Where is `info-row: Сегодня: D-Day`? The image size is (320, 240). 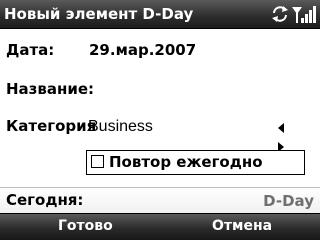 info-row: Сегодня: D-Day is located at coordinates (160, 200).